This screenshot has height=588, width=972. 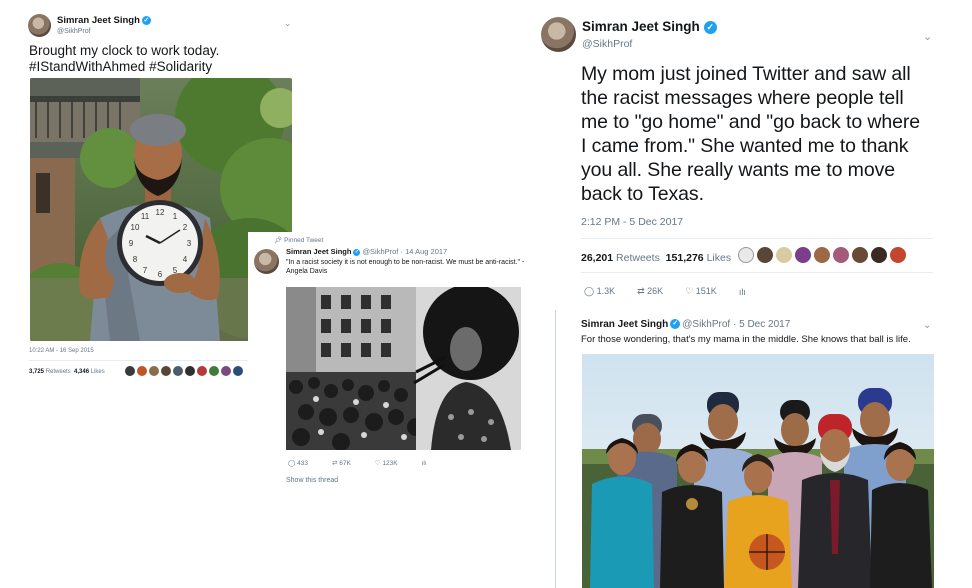 I want to click on clock-numeral: 8, so click(x=135, y=259).